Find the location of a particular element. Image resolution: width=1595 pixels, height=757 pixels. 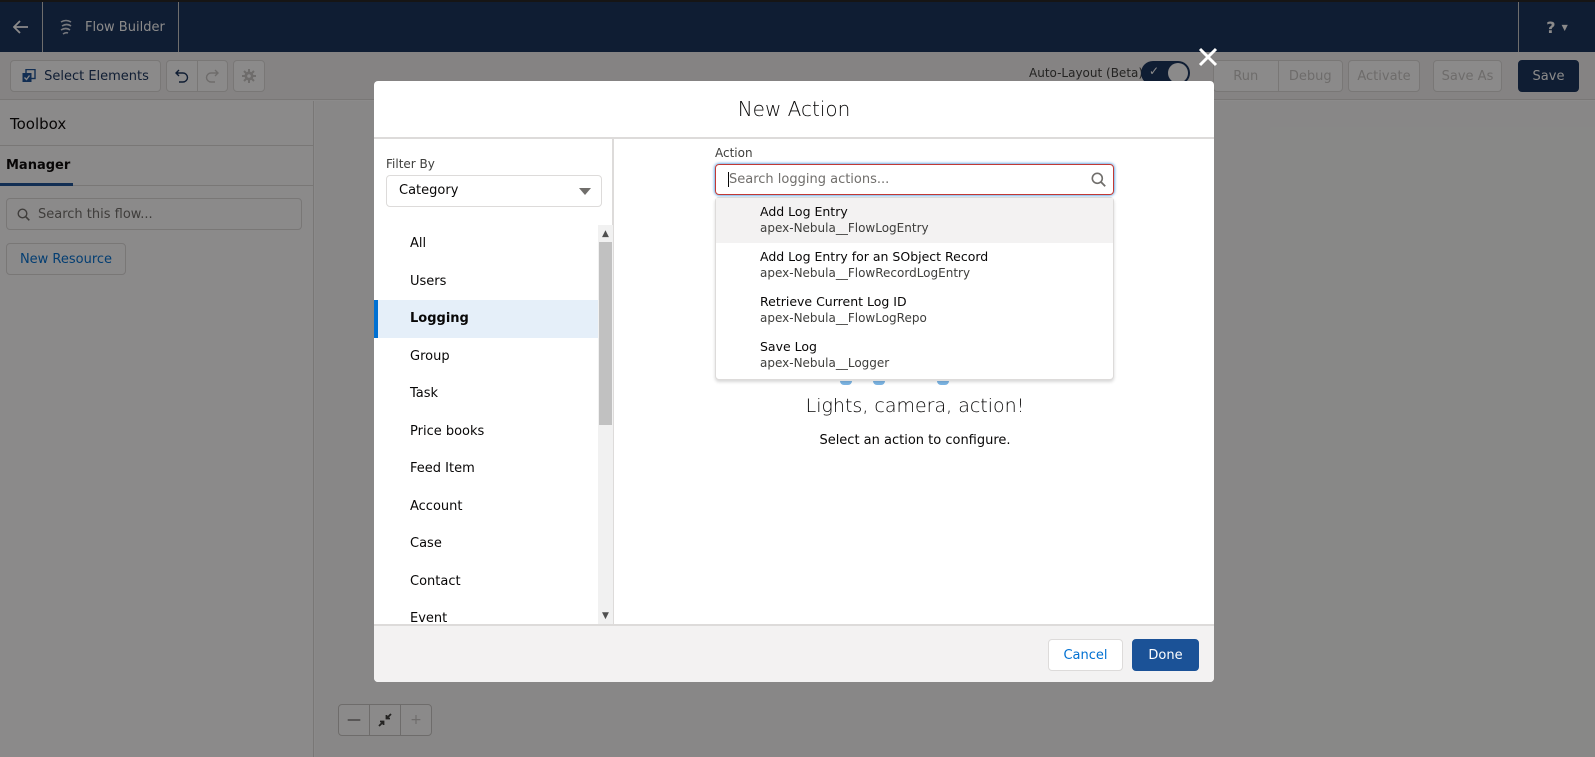

filter-by-label: Filter By is located at coordinates (410, 164).